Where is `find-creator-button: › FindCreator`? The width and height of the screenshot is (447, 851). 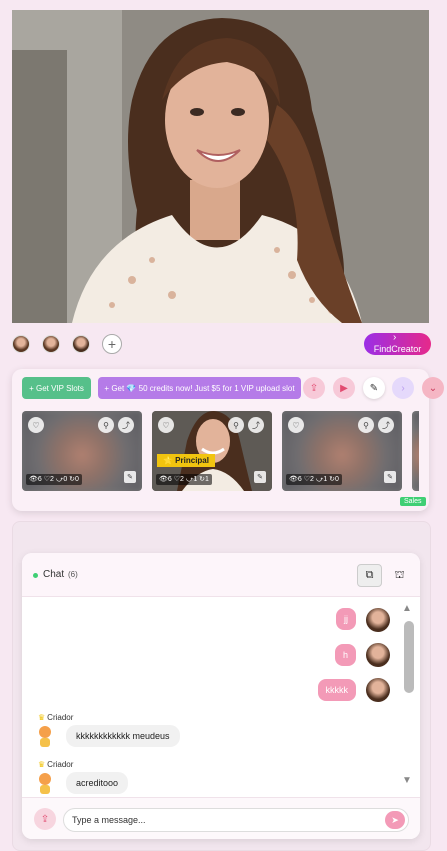 find-creator-button: › FindCreator is located at coordinates (397, 344).